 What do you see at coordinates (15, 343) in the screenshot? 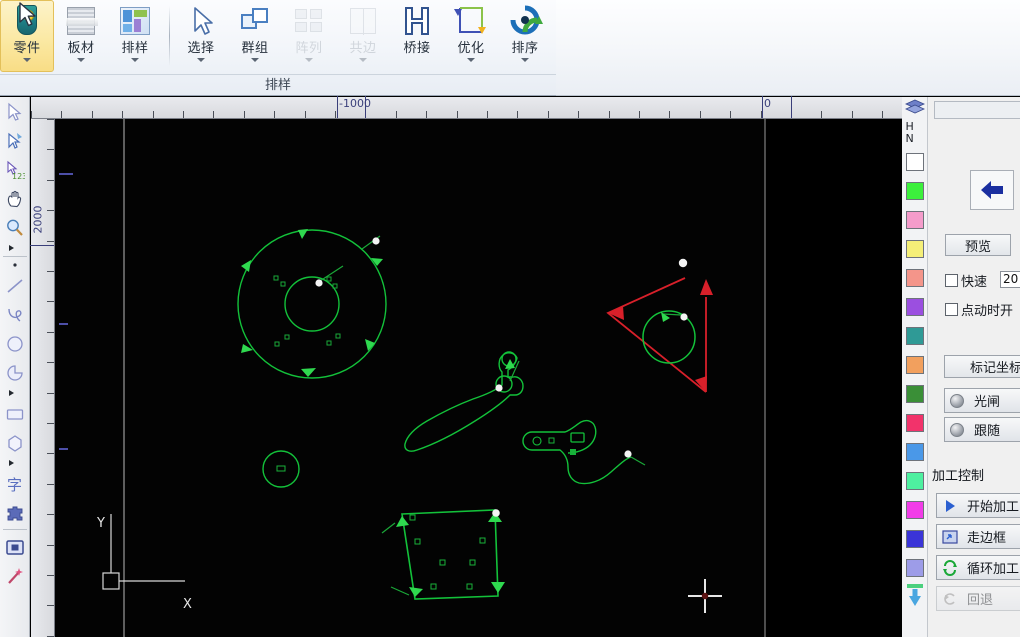
I see `circle-tool` at bounding box center [15, 343].